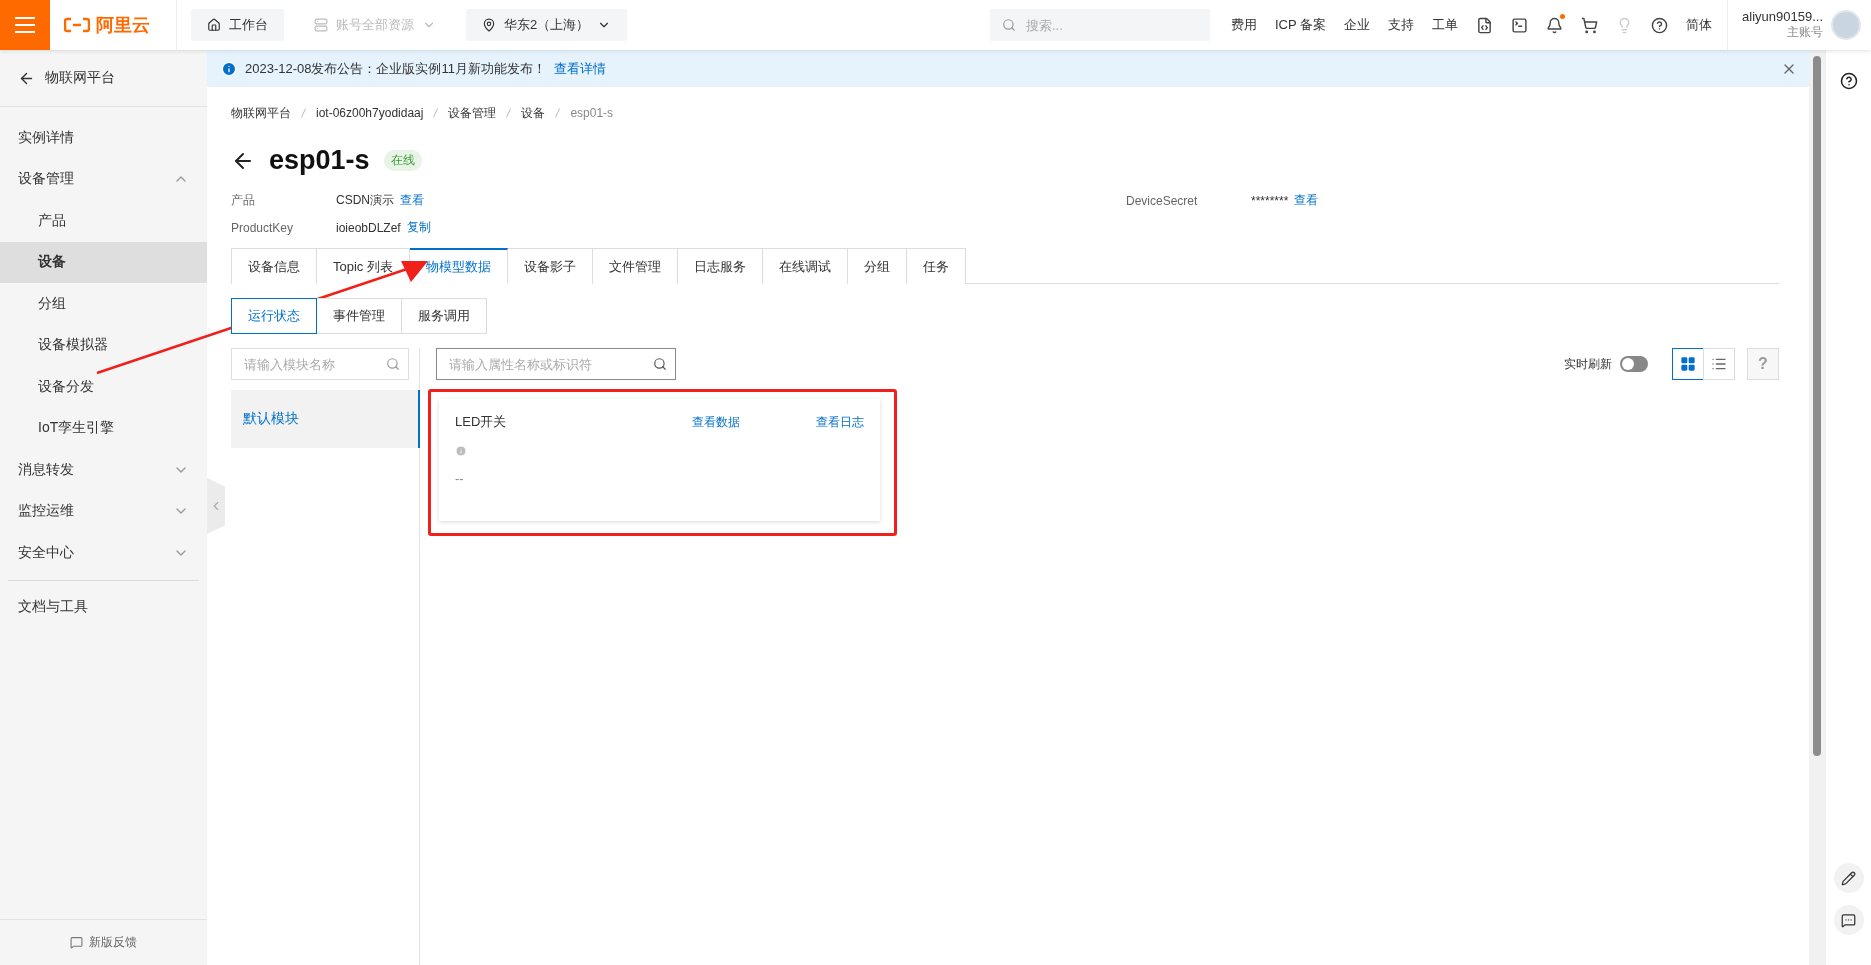 Image resolution: width=1871 pixels, height=965 pixels. What do you see at coordinates (103, 304) in the screenshot?
I see `sidebar-item: 分组` at bounding box center [103, 304].